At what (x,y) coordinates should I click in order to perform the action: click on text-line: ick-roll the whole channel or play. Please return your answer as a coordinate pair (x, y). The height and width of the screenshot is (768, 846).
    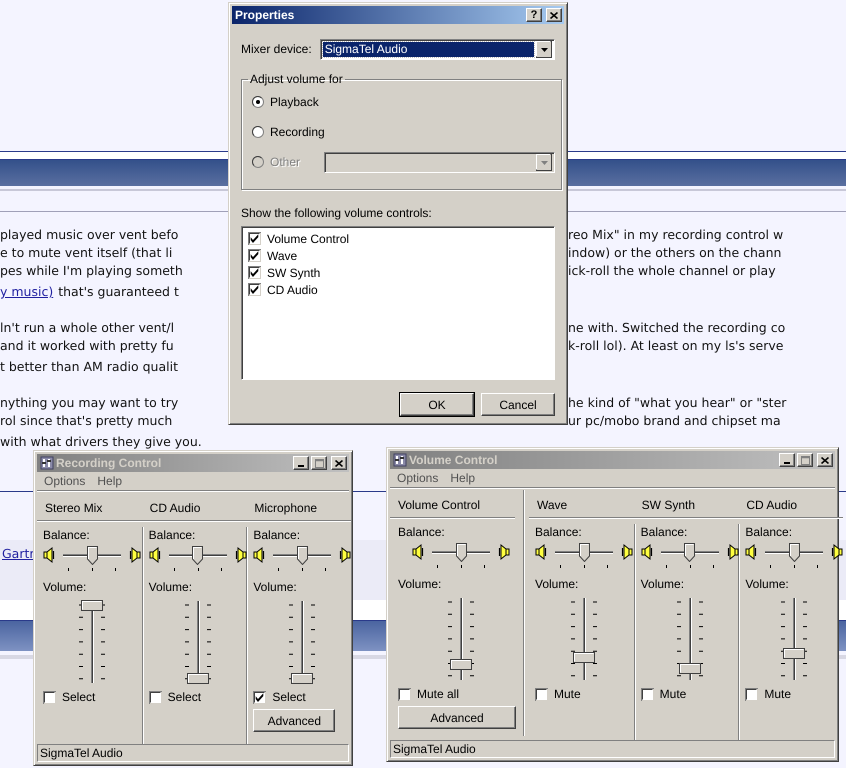
    Looking at the image, I should click on (672, 271).